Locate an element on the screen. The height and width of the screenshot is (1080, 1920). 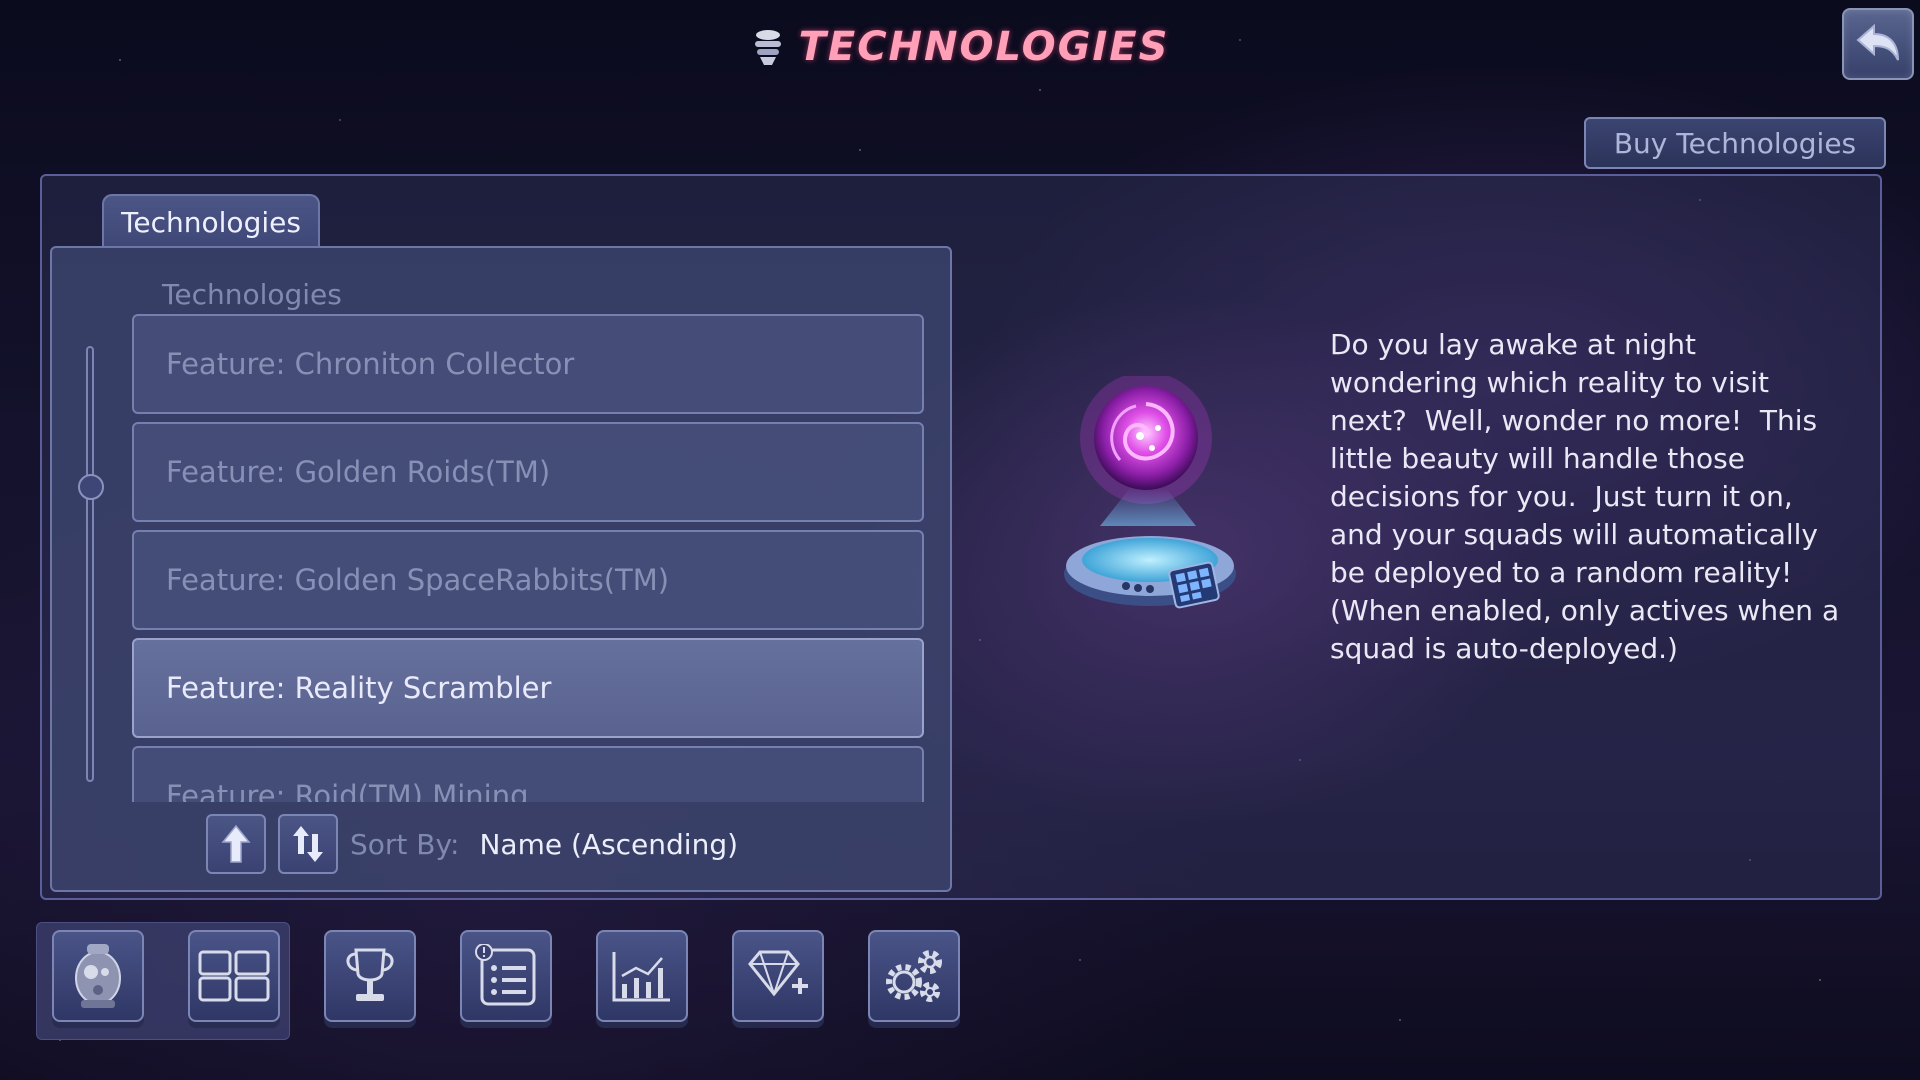
nav-store-button is located at coordinates (778, 976).